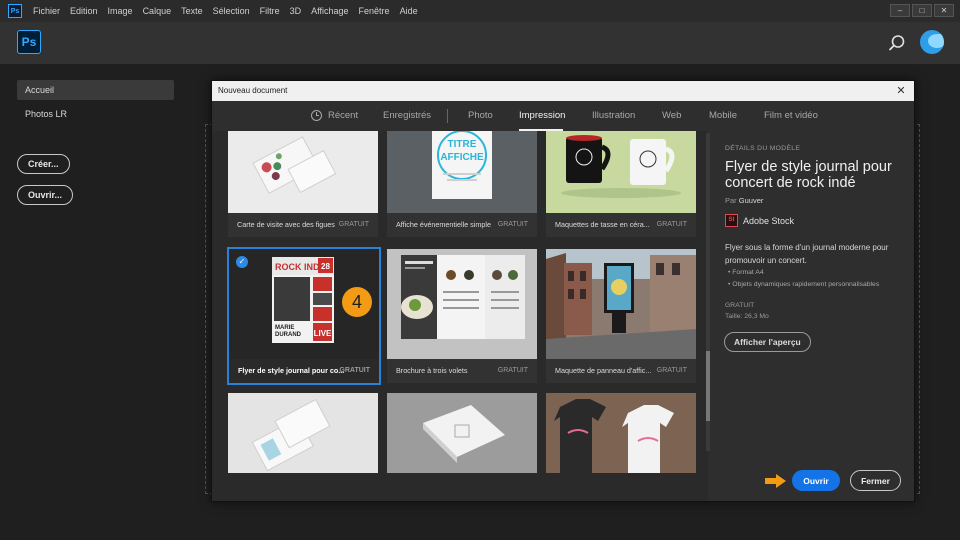 Image resolution: width=960 pixels, height=540 pixels. Describe the element at coordinates (303, 225) in the screenshot. I see `template-caption: Carte de visite avec des figues GRATUIT` at that location.